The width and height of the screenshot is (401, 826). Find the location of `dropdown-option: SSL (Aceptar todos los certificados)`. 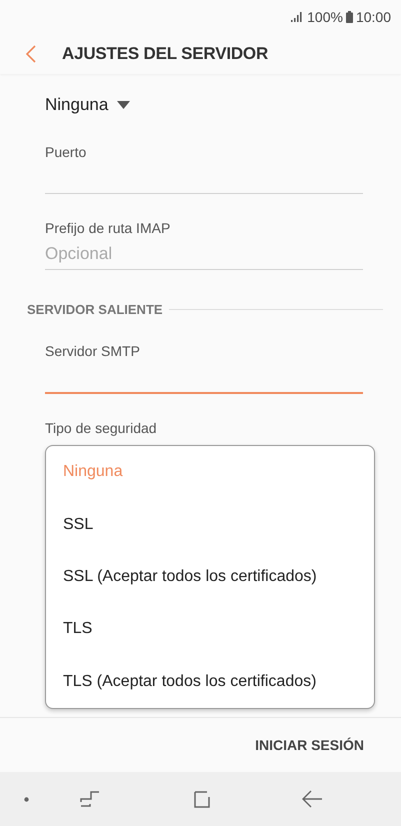

dropdown-option: SSL (Aceptar todos los certificados) is located at coordinates (210, 576).